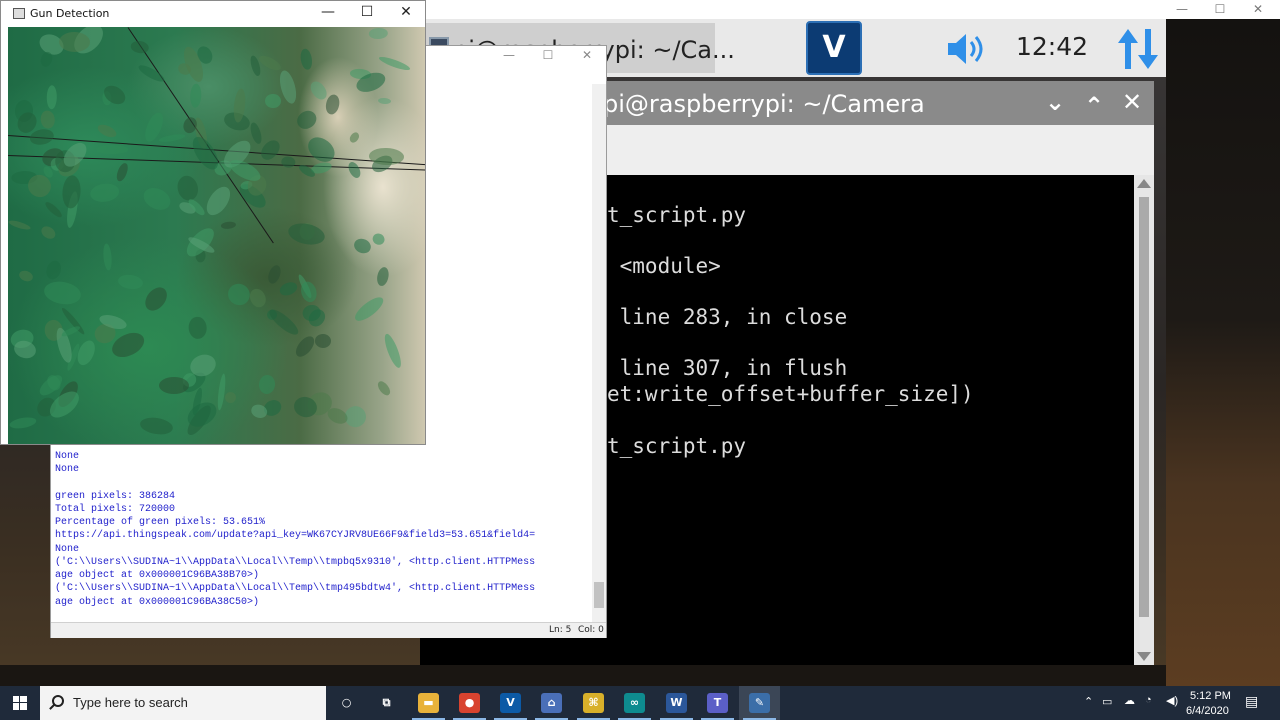 The height and width of the screenshot is (720, 1280). Describe the element at coordinates (1251, 702) in the screenshot. I see `notification-icon: ▤` at that location.